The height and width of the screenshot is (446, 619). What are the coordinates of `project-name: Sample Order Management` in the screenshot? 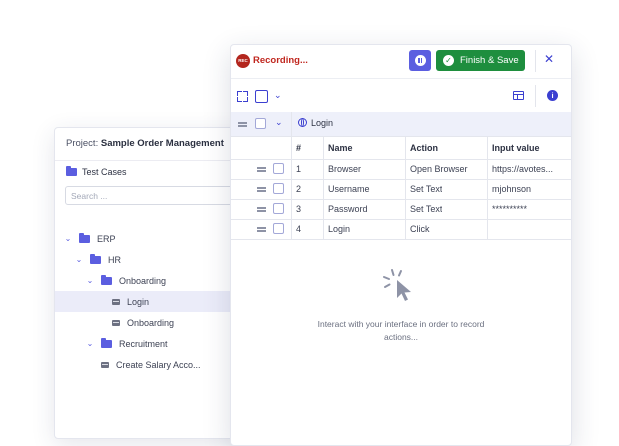 It's located at (162, 143).